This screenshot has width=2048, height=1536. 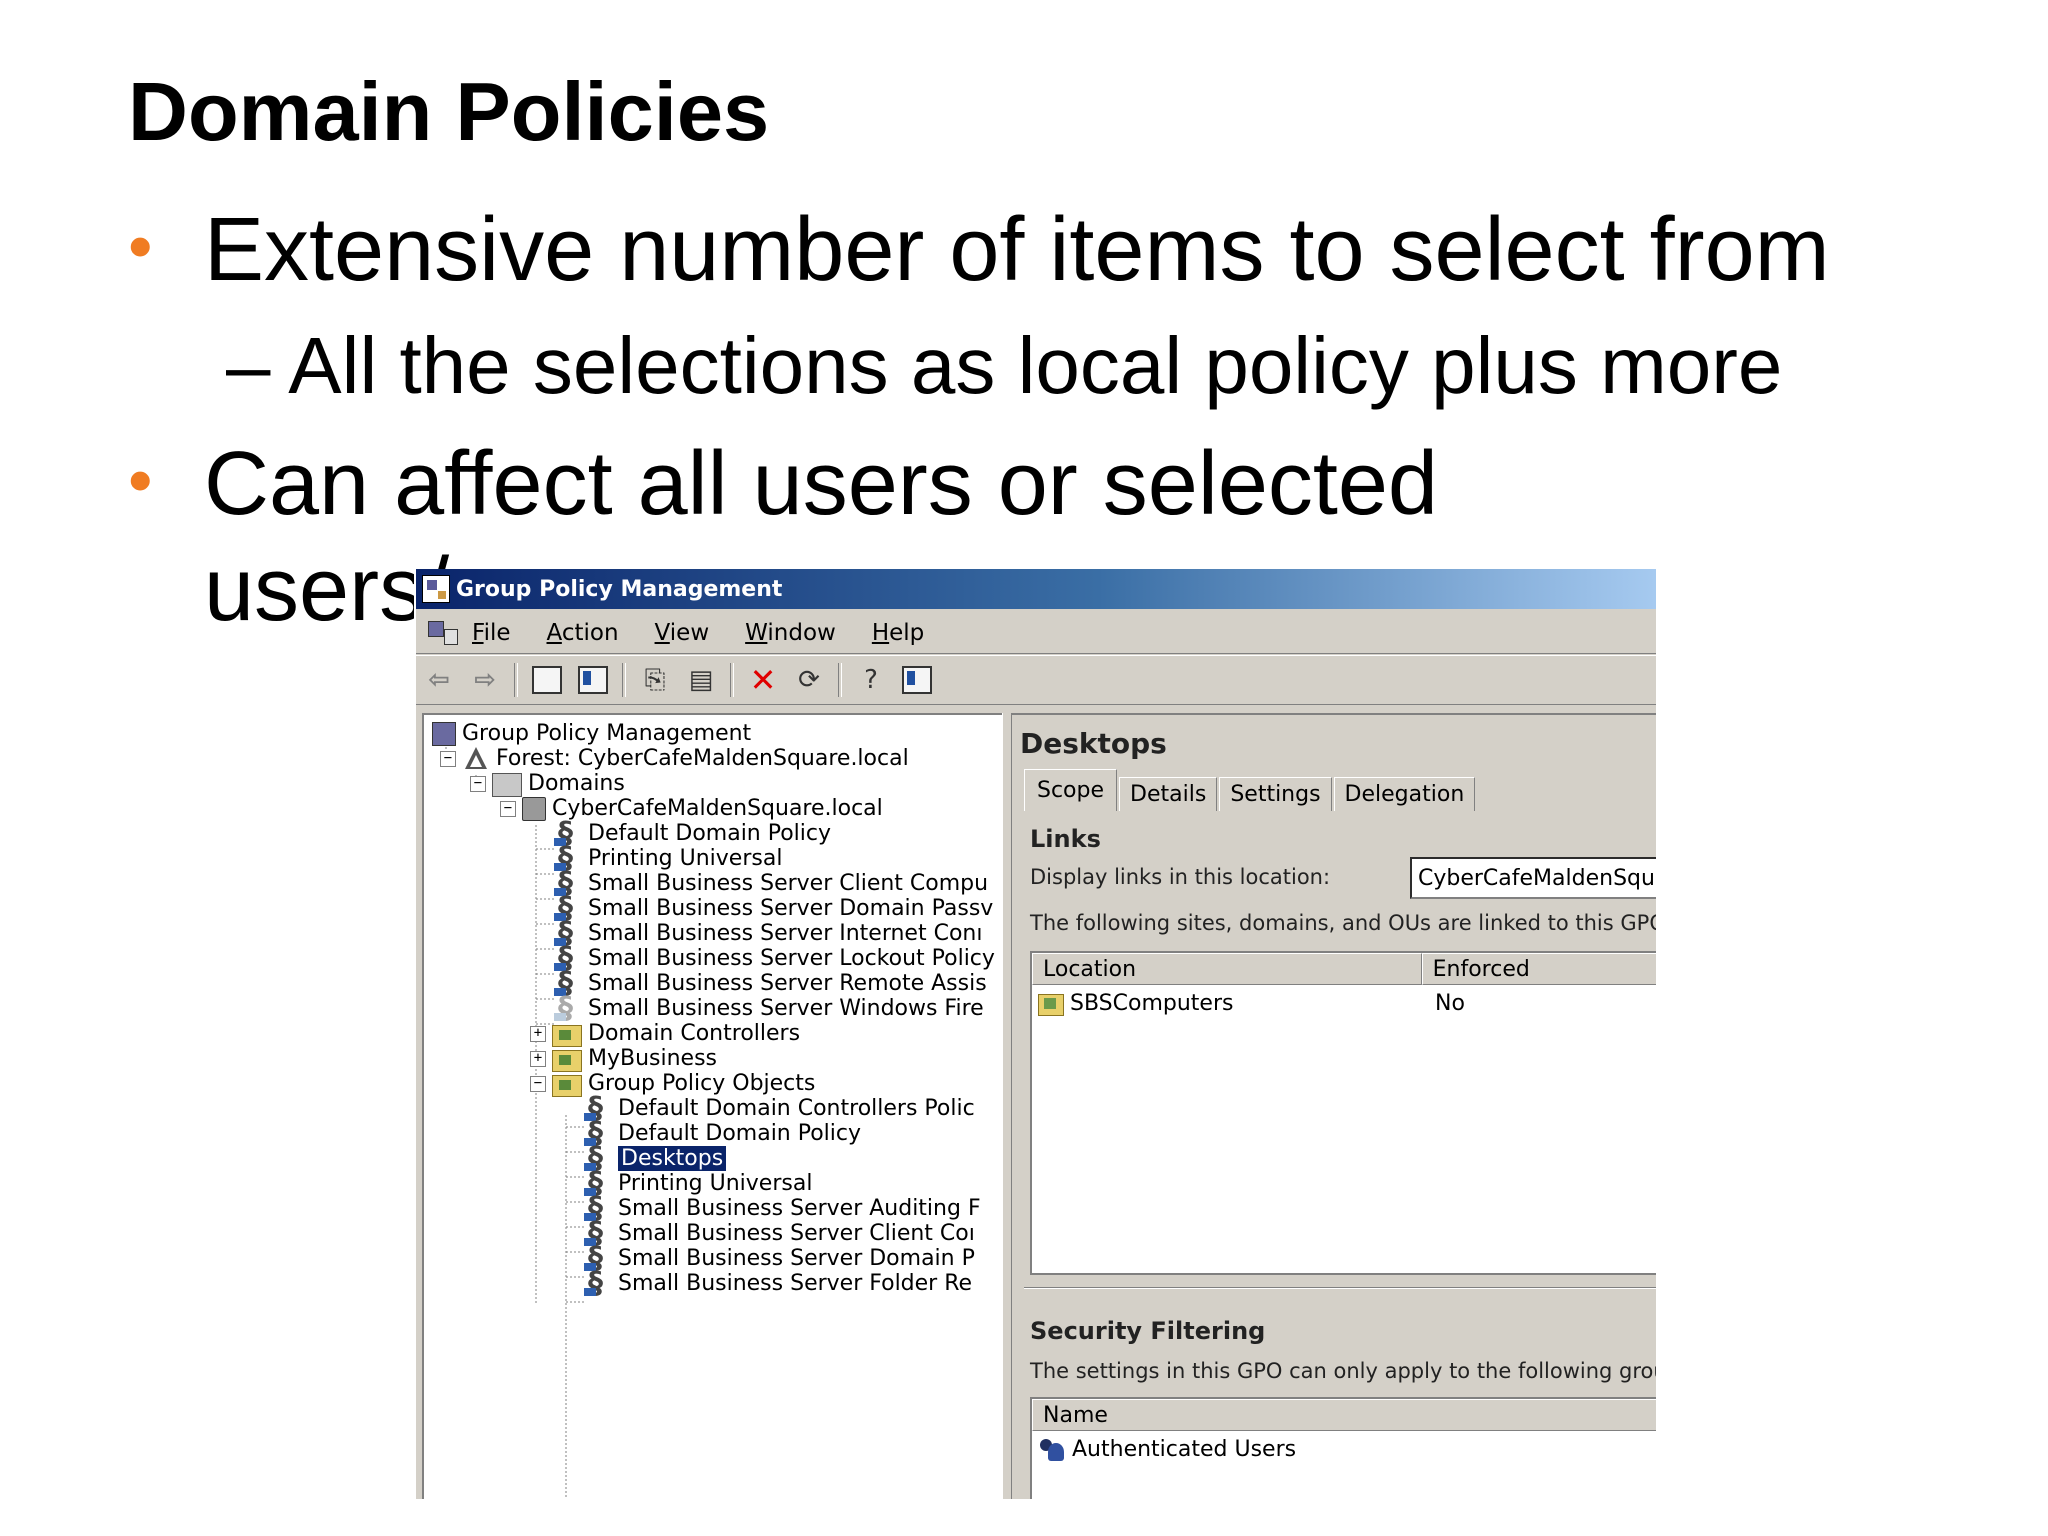 I want to click on tab-delegation: Delegation, so click(x=1404, y=794).